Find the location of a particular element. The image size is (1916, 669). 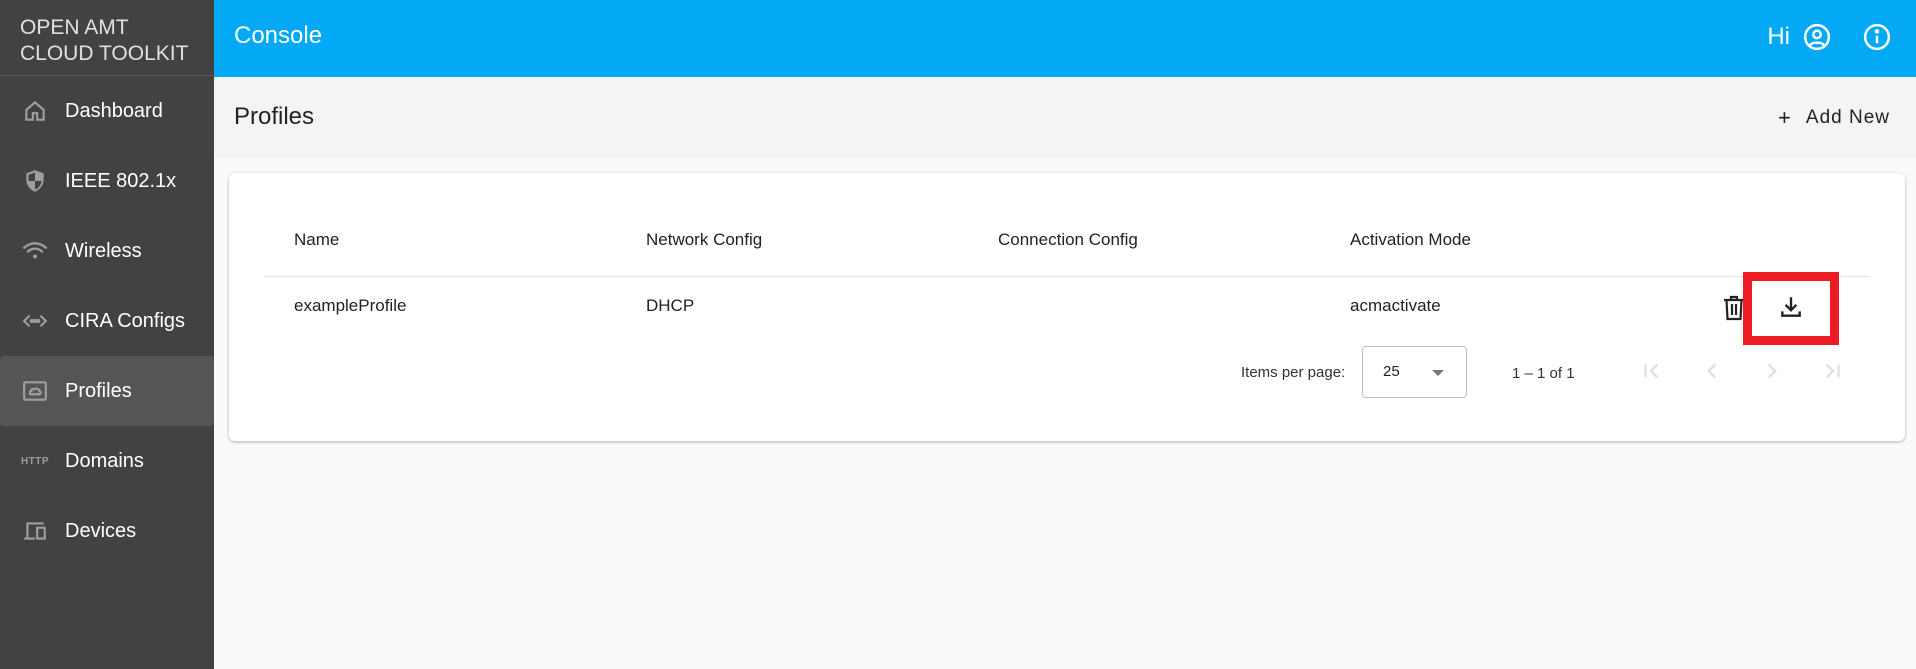

sidebar-item-domains: HTTP Domains is located at coordinates (107, 461).